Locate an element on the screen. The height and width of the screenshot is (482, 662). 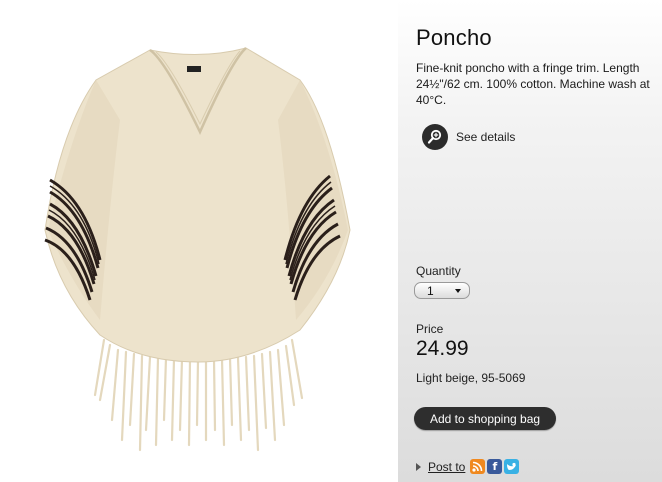
see-details-button: See details is located at coordinates (468, 137).